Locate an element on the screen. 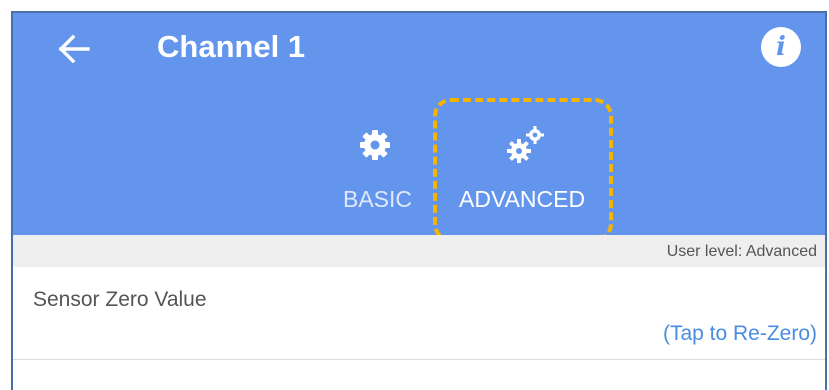  user-level-bar: User level: Advanced is located at coordinates (419, 251).